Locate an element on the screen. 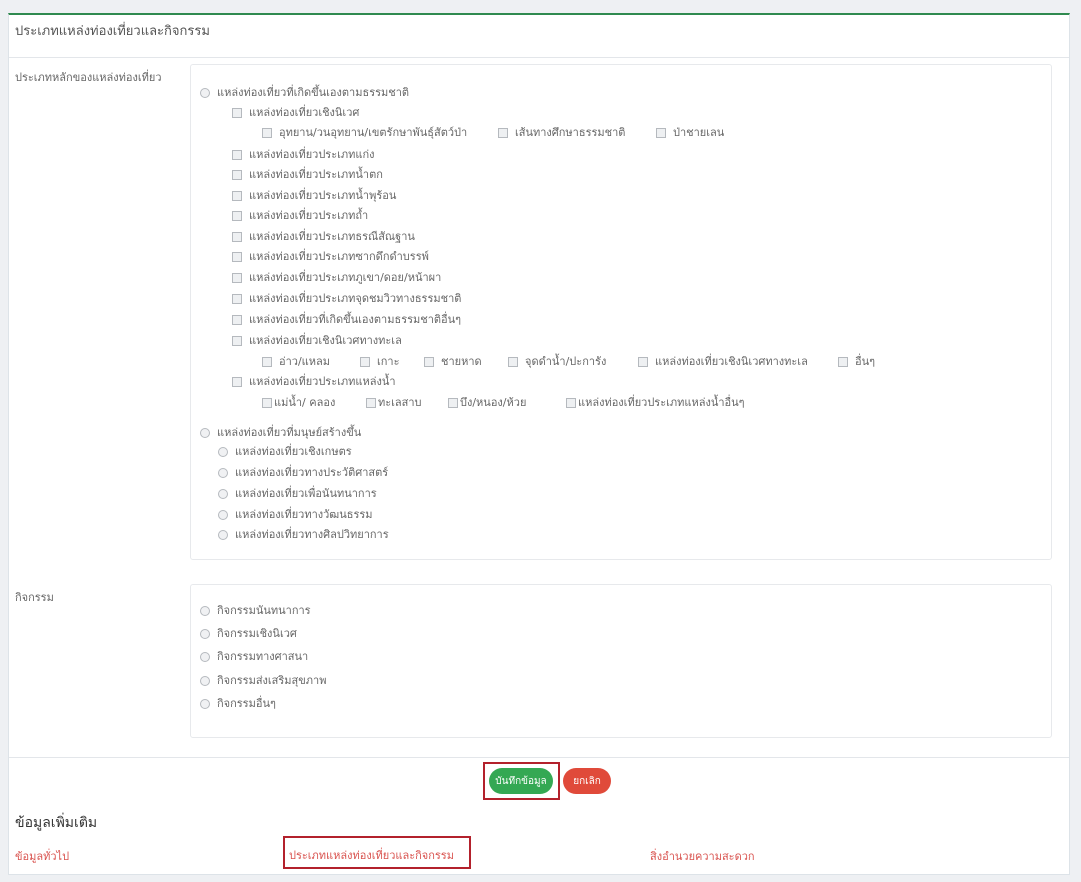 This screenshot has height=882, width=1081. checkbox-water-label: แหล่งท่องเที่ยวประเภทแหล่งน้ำ is located at coordinates (322, 381).